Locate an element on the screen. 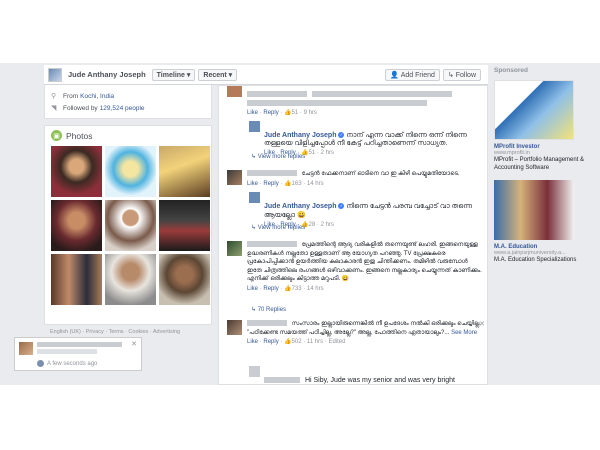 The image size is (600, 450). notification-popup: A few seconds ago ✕ is located at coordinates (78, 354).